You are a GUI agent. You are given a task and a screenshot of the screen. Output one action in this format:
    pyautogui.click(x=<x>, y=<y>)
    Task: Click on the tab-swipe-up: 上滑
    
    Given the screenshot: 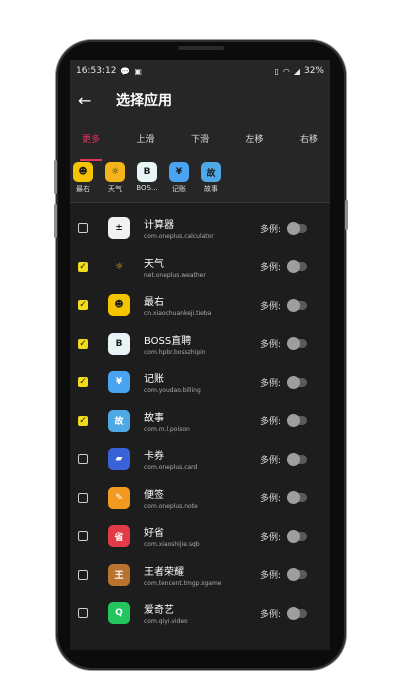 What is the action you would take?
    pyautogui.click(x=145, y=138)
    